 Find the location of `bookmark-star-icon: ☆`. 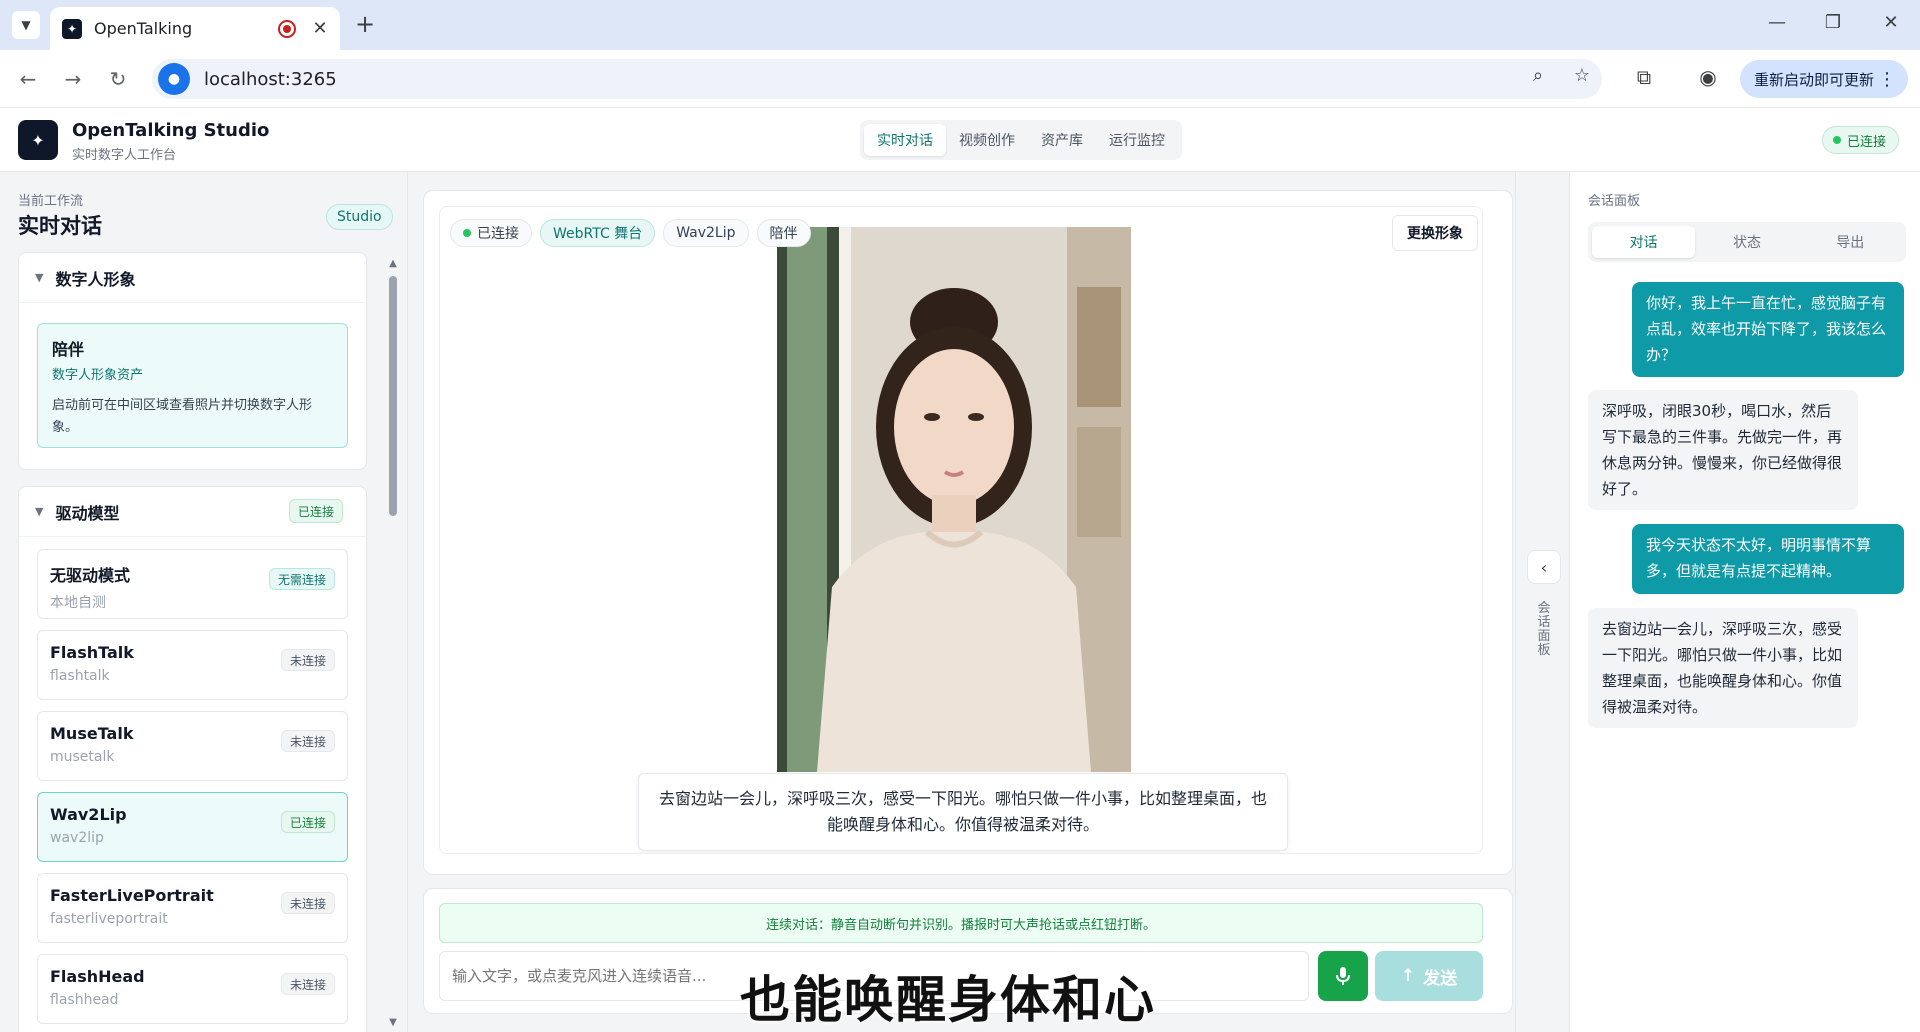

bookmark-star-icon: ☆ is located at coordinates (1582, 75).